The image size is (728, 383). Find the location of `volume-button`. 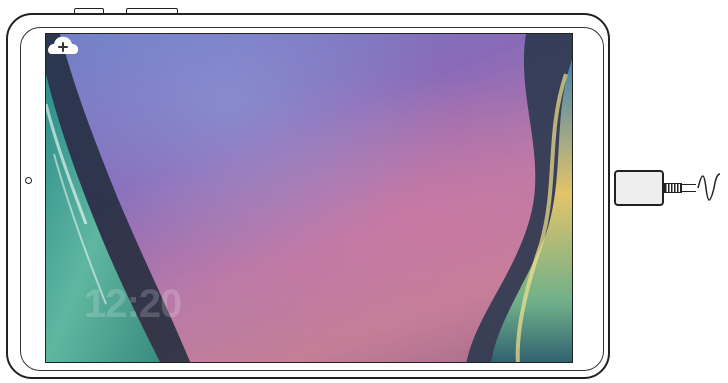

volume-button is located at coordinates (152, 10).